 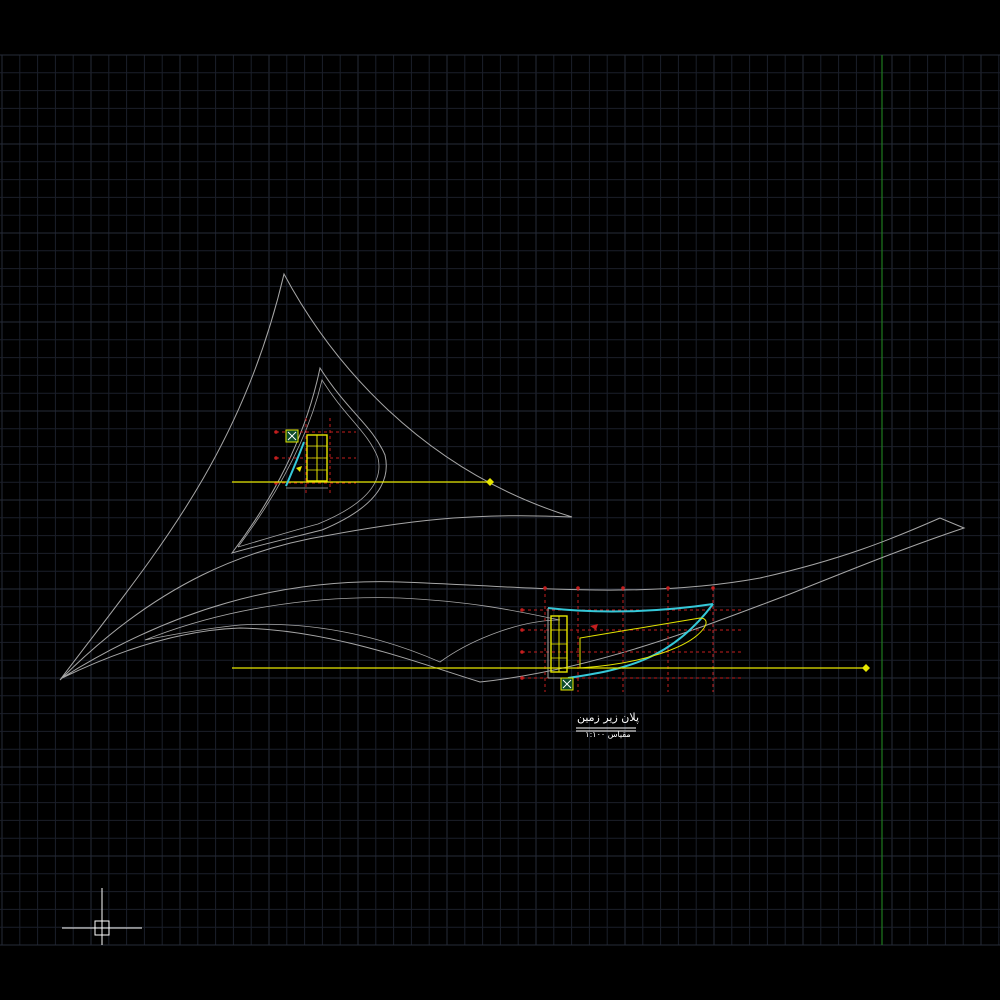 What do you see at coordinates (292, 436) in the screenshot?
I see `upper-elevator-icon` at bounding box center [292, 436].